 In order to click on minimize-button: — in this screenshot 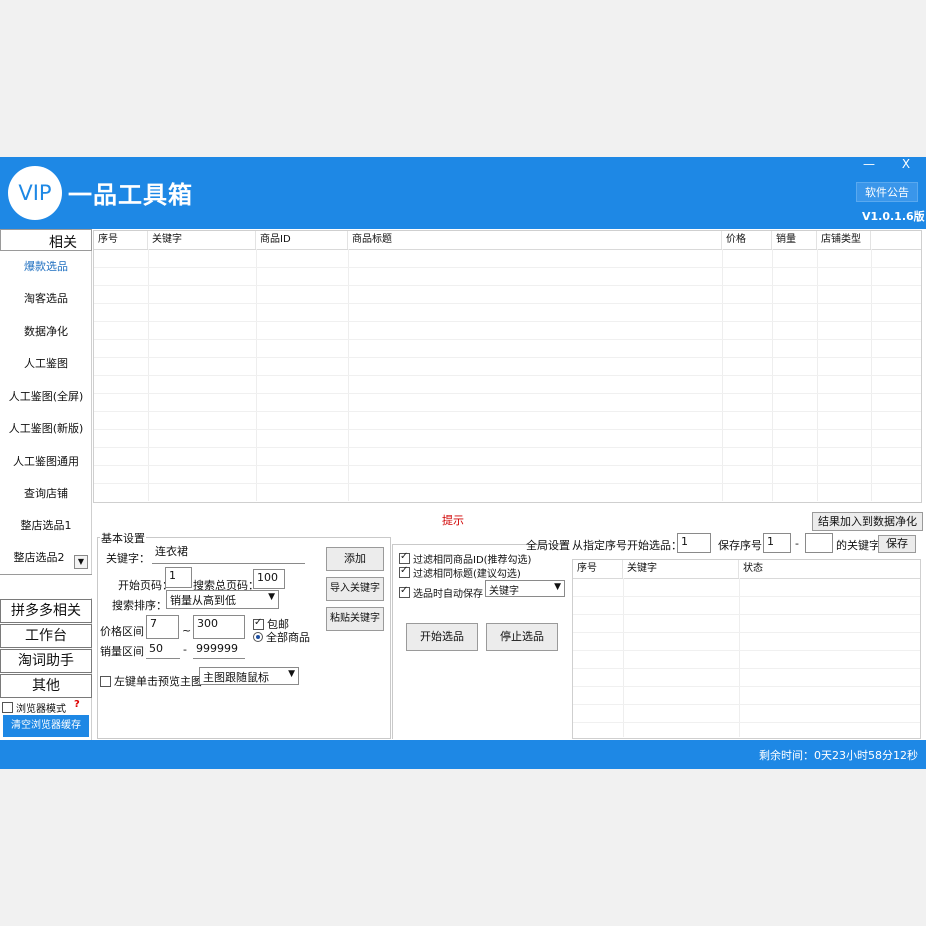, I will do `click(869, 164)`.